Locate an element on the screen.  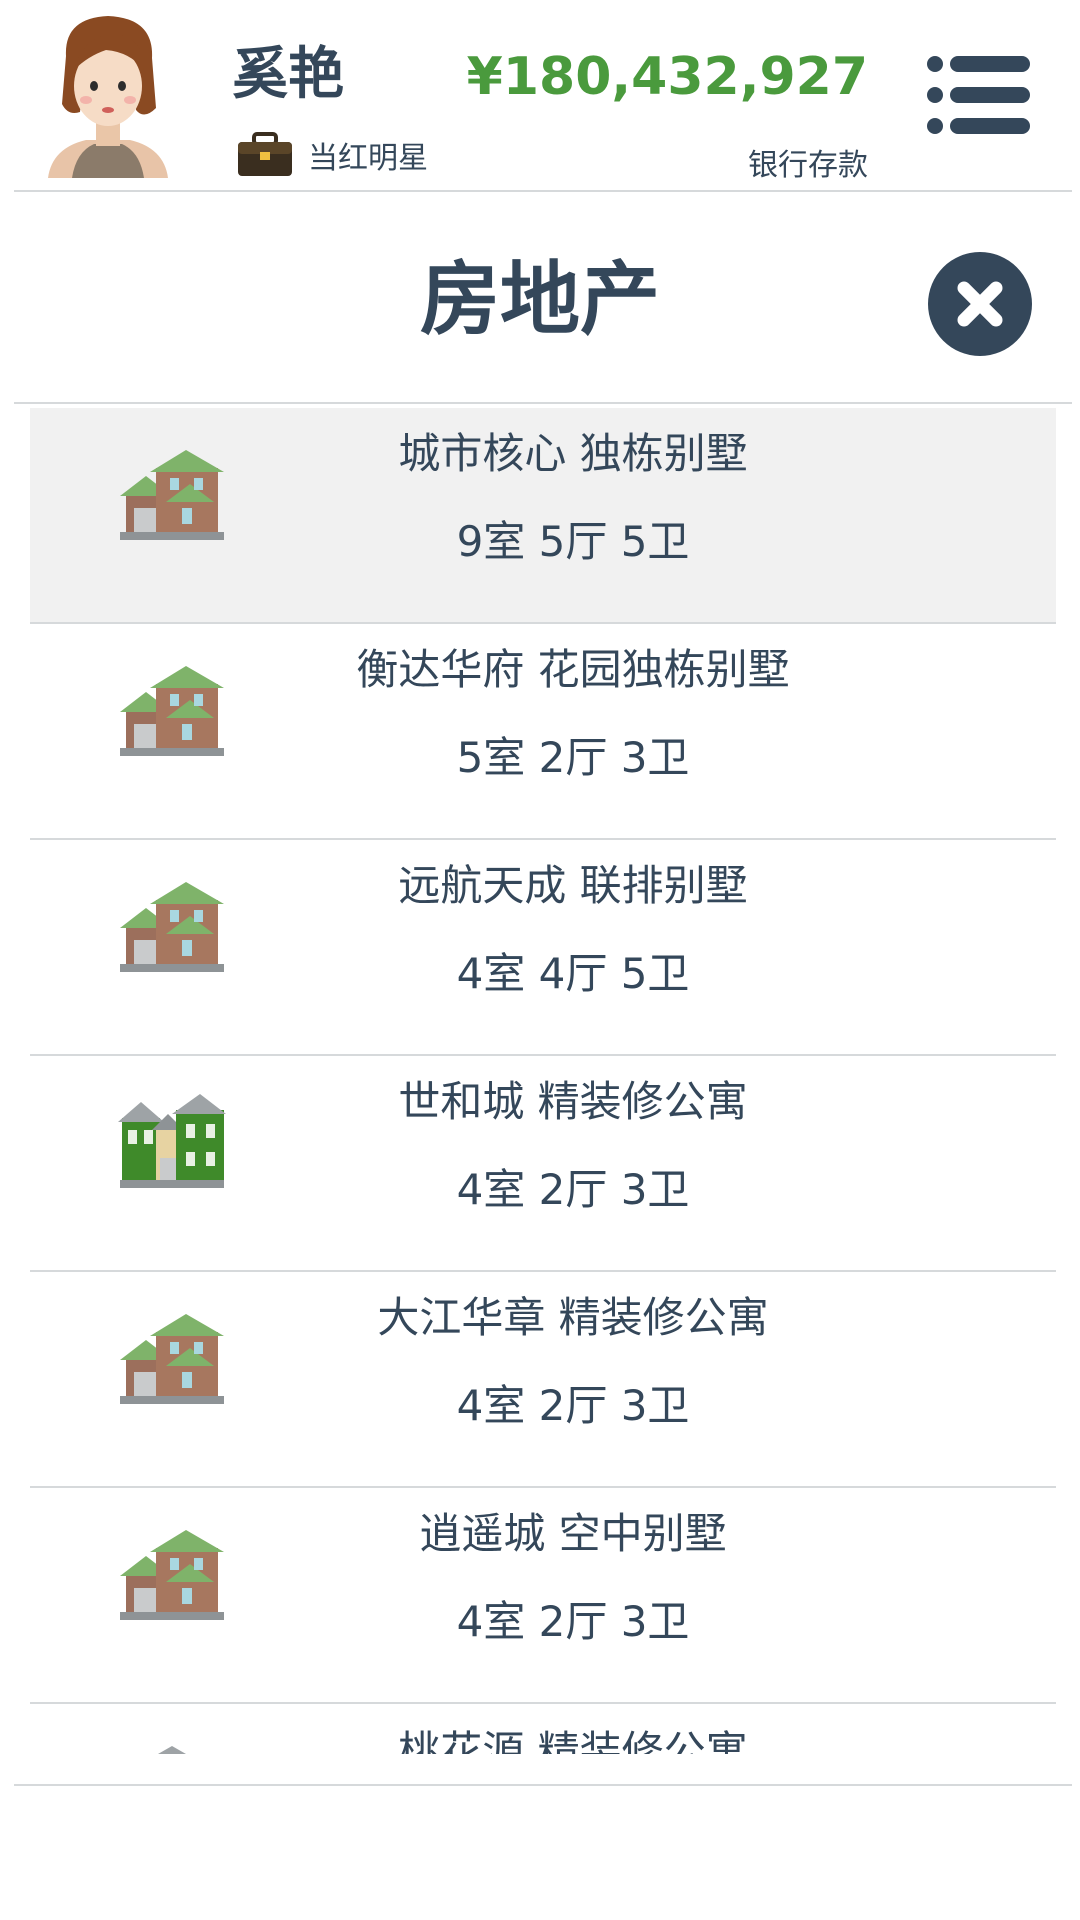
property-name: 世和城 精装修公寓 is located at coordinates (573, 1101).